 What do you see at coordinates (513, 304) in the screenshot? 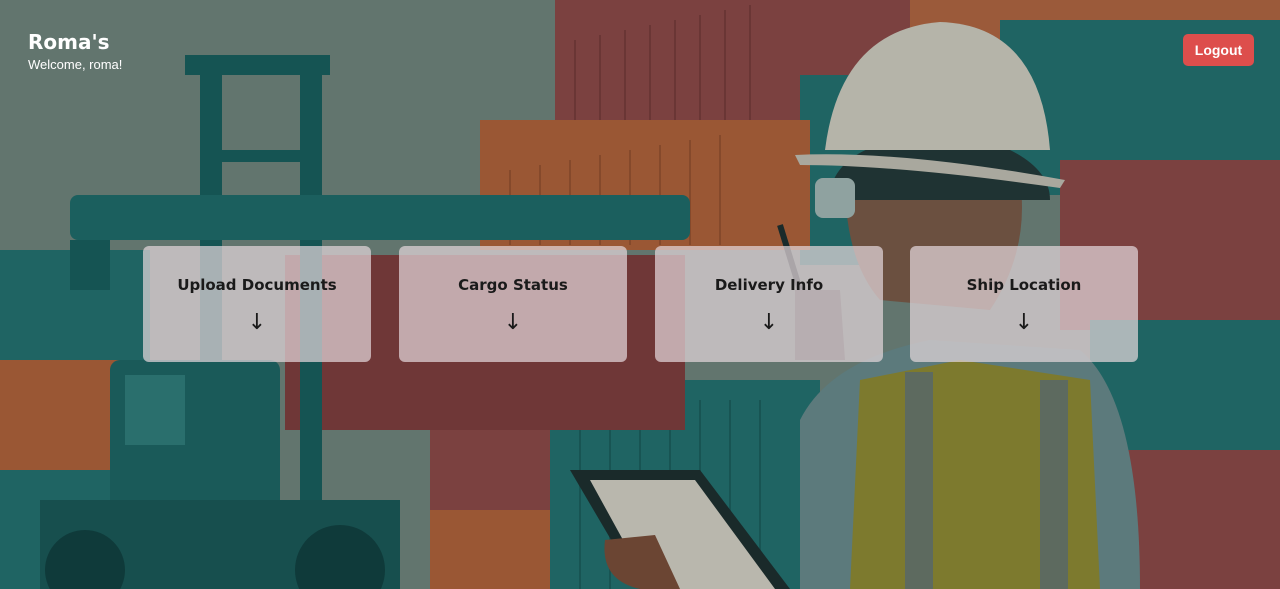
I see `cargo-status-card: Cargo Status ↓` at bounding box center [513, 304].